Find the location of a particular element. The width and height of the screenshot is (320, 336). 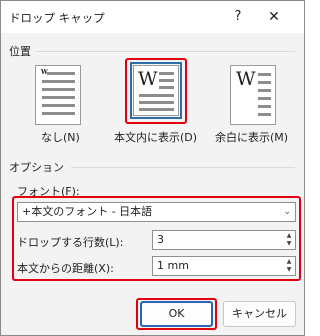

dropped-preview: W is located at coordinates (156, 90).